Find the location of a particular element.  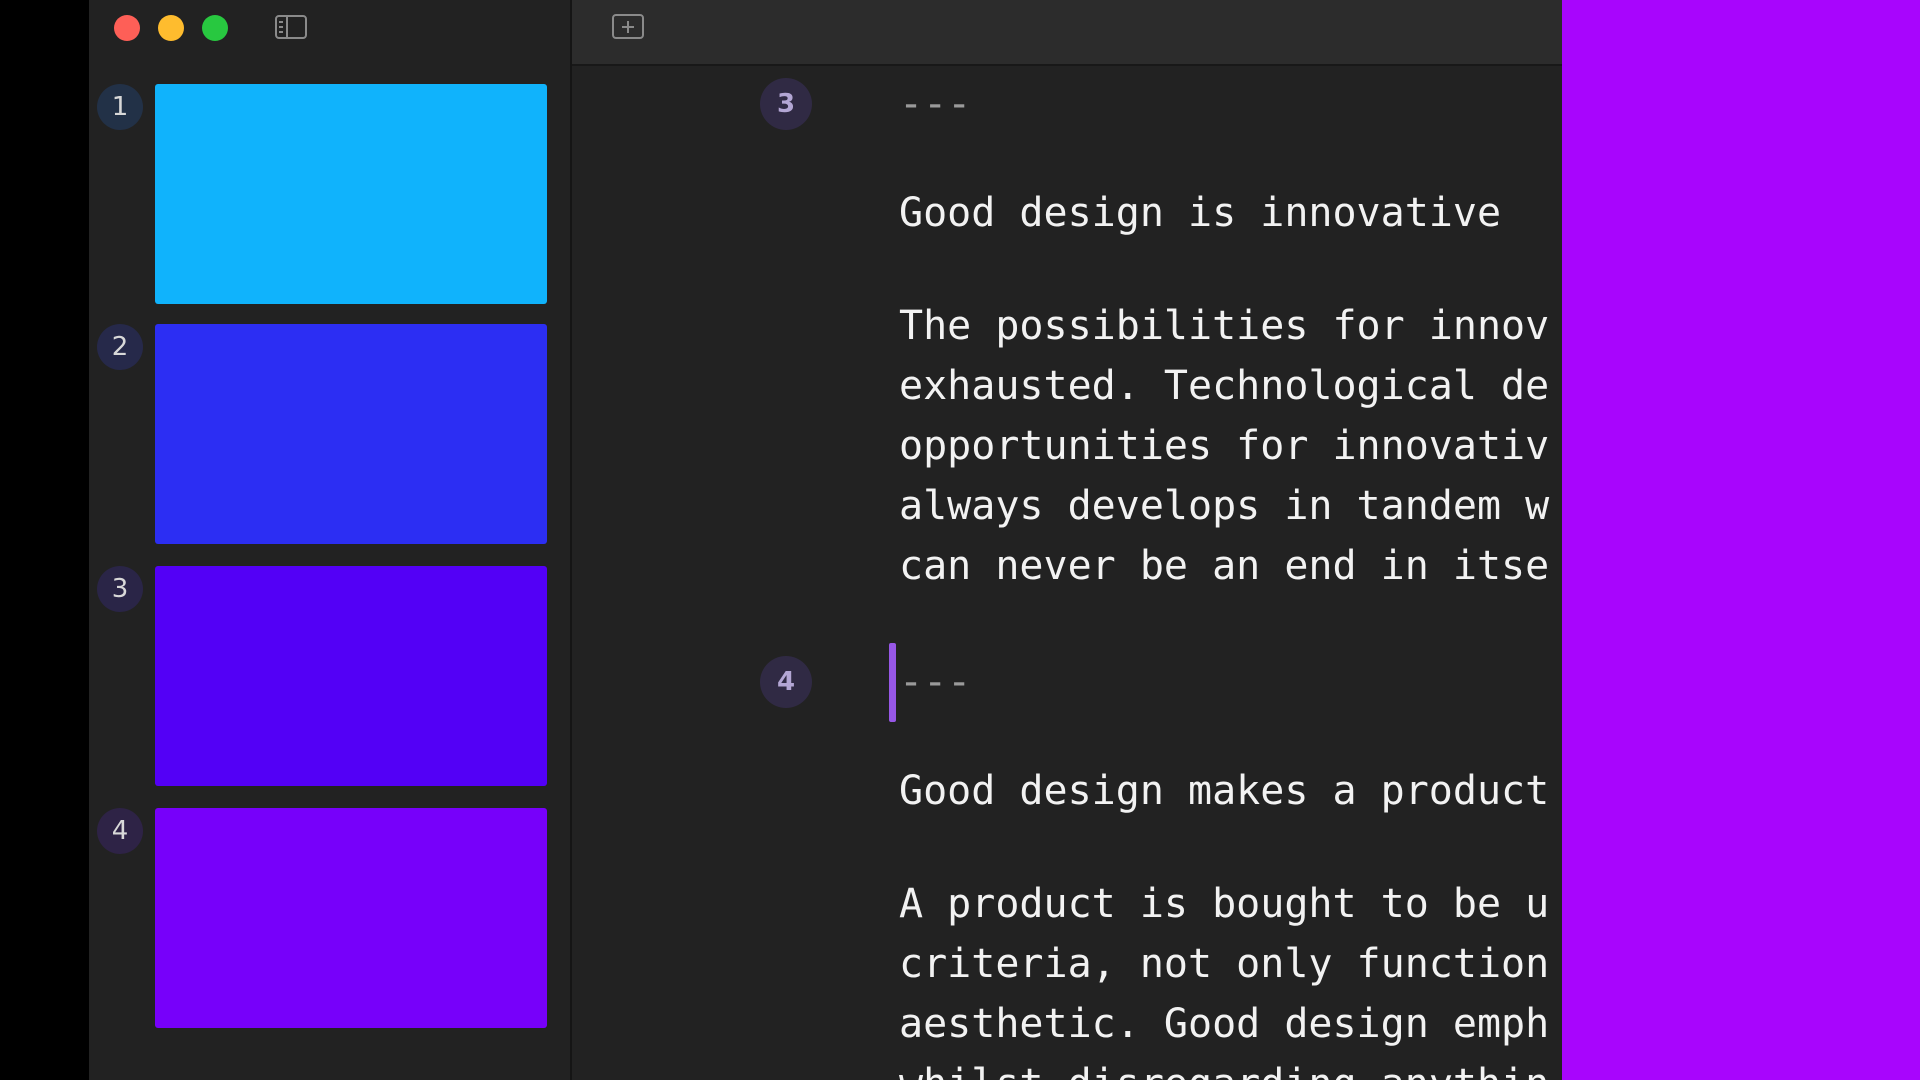

editor-toolbar is located at coordinates (1067, 33).